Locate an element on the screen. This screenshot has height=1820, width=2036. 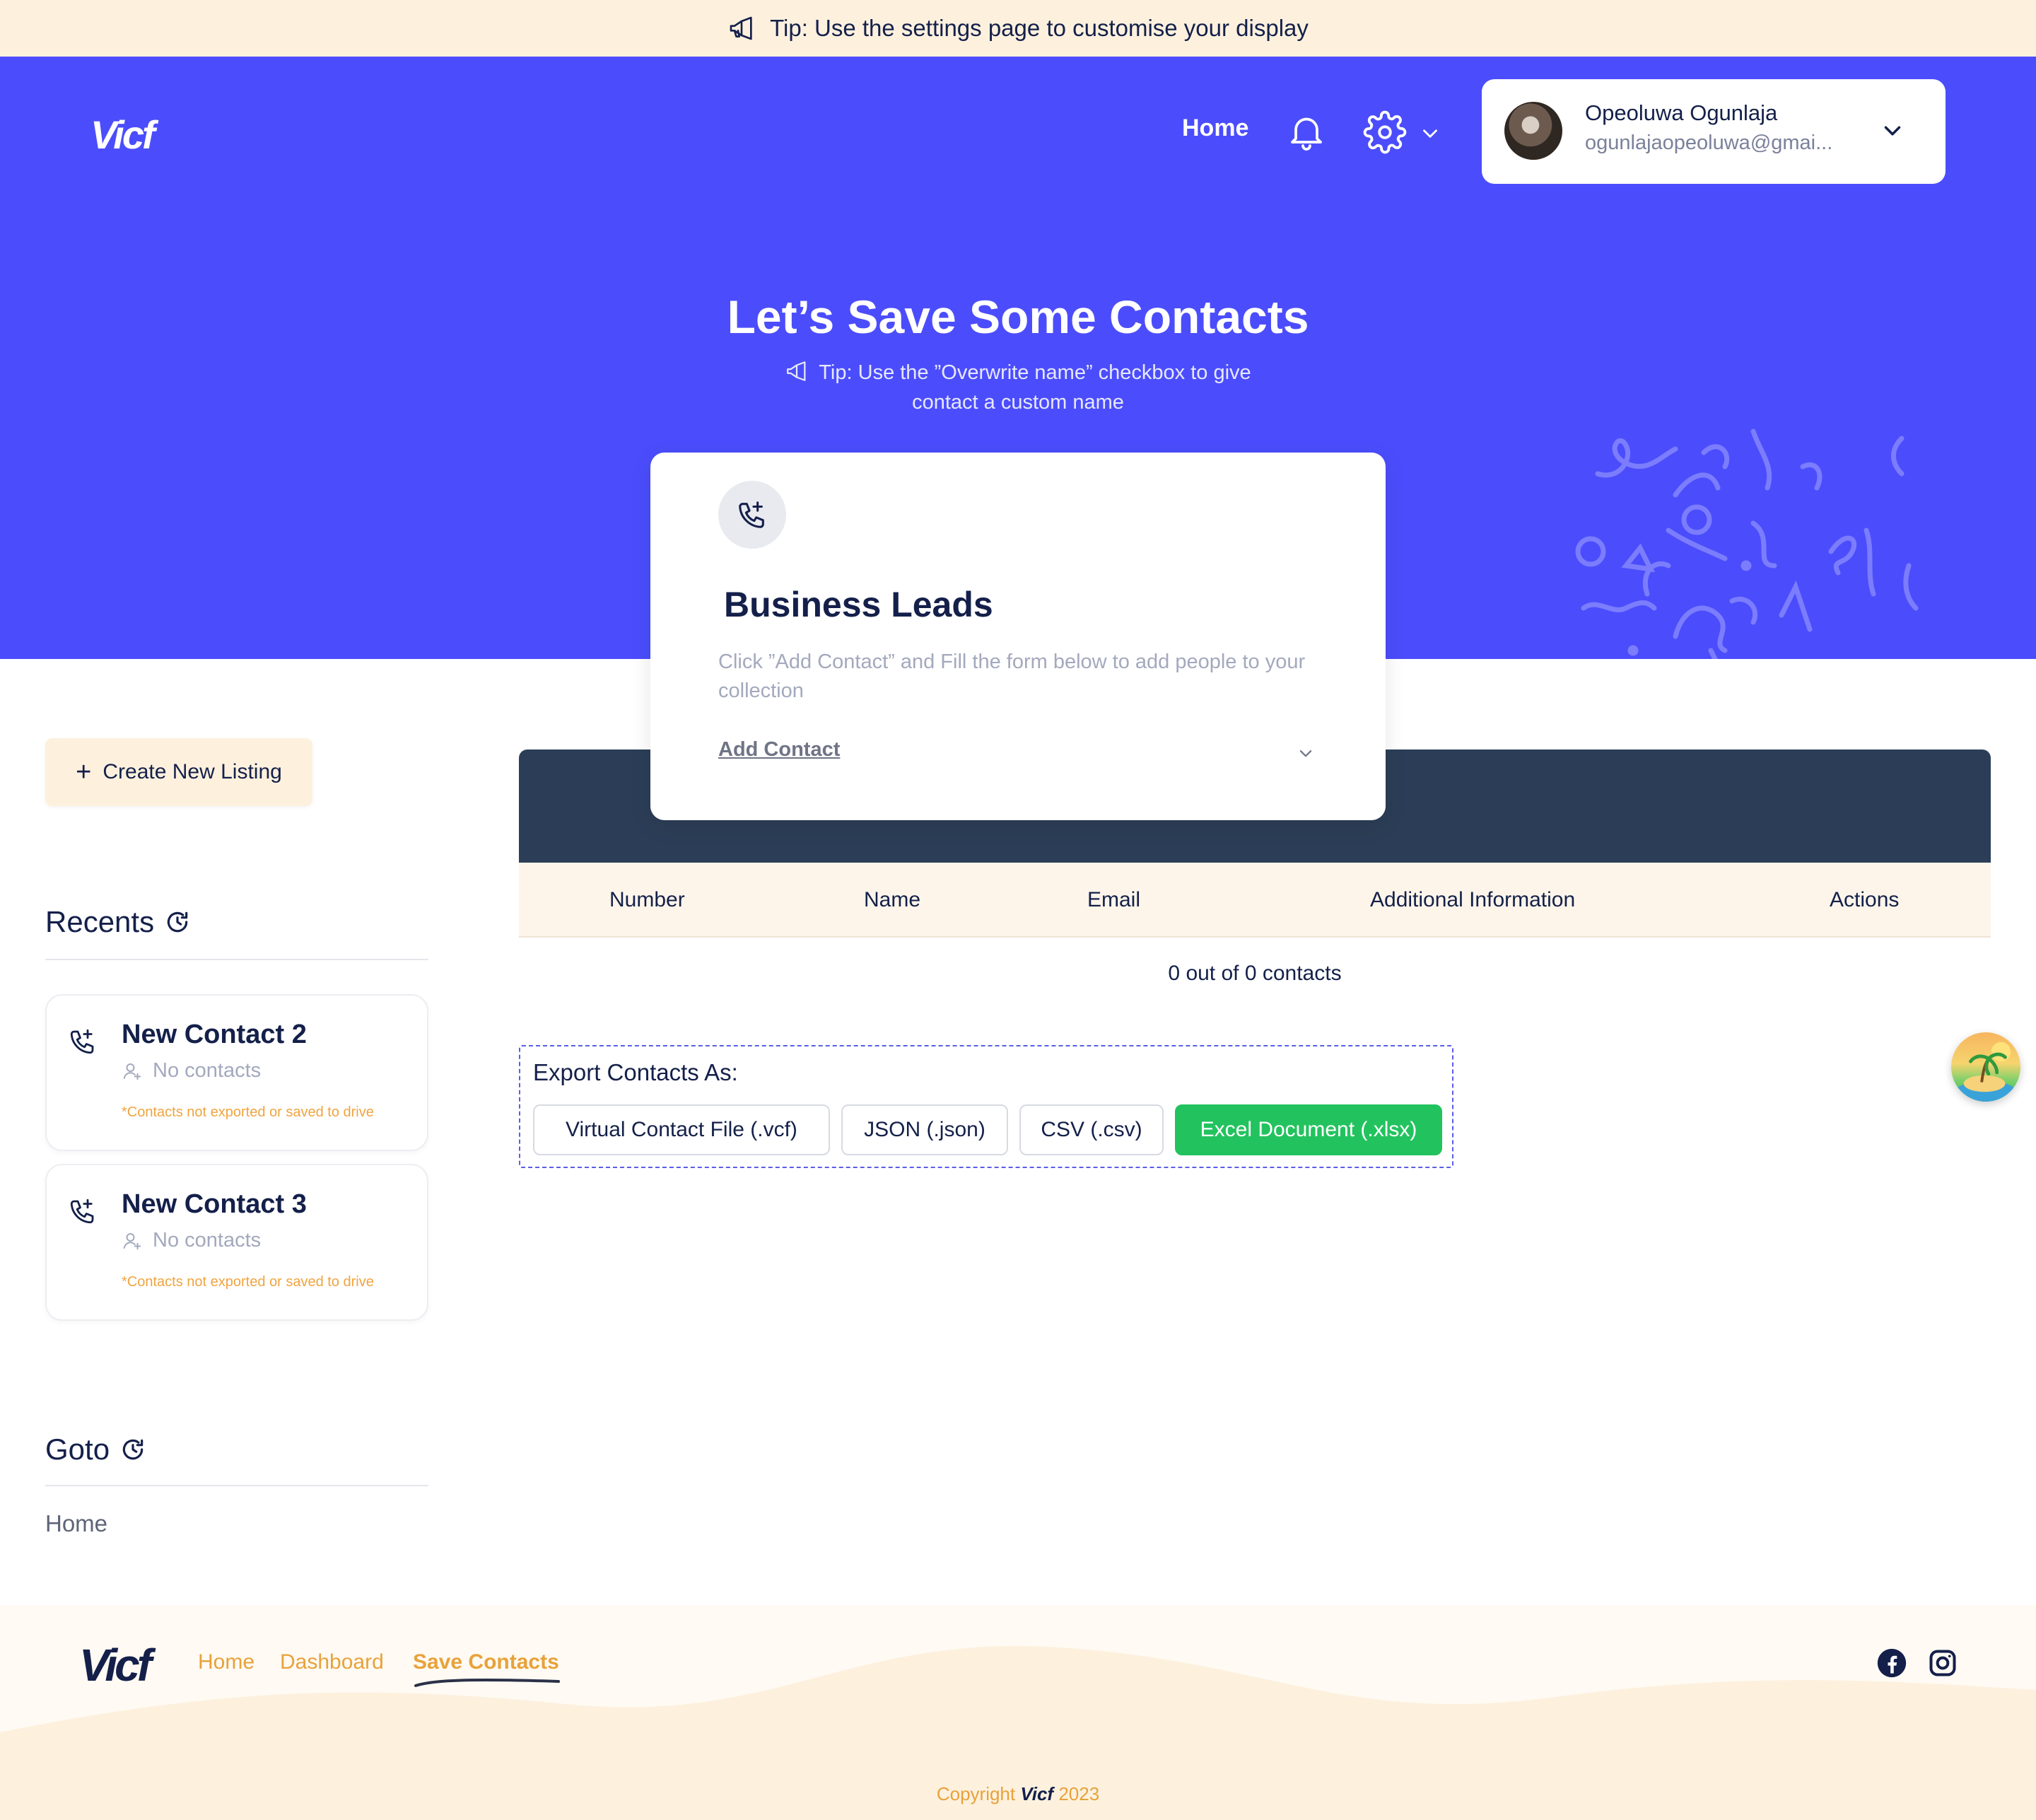
gear-icon is located at coordinates (1385, 132).